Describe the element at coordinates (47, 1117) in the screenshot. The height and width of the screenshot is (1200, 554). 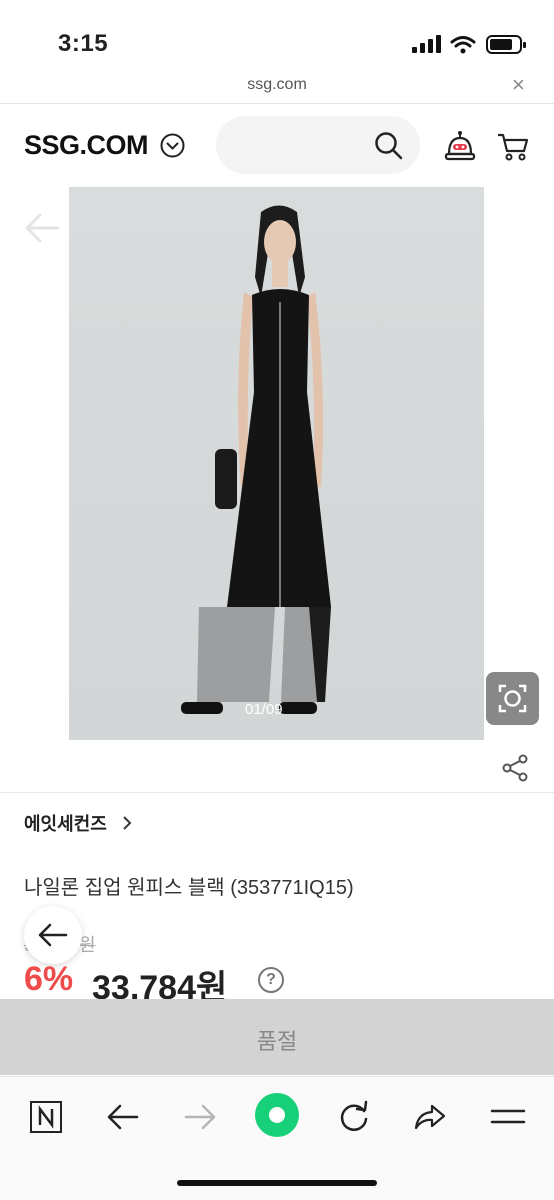
I see `naver-icon` at that location.